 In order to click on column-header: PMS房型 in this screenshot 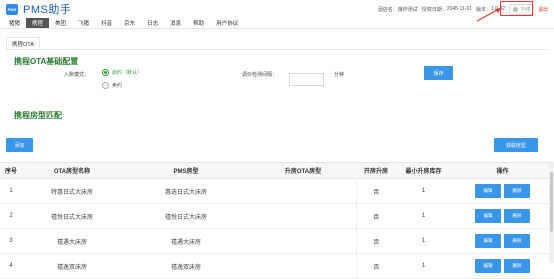, I will do `click(186, 170)`.